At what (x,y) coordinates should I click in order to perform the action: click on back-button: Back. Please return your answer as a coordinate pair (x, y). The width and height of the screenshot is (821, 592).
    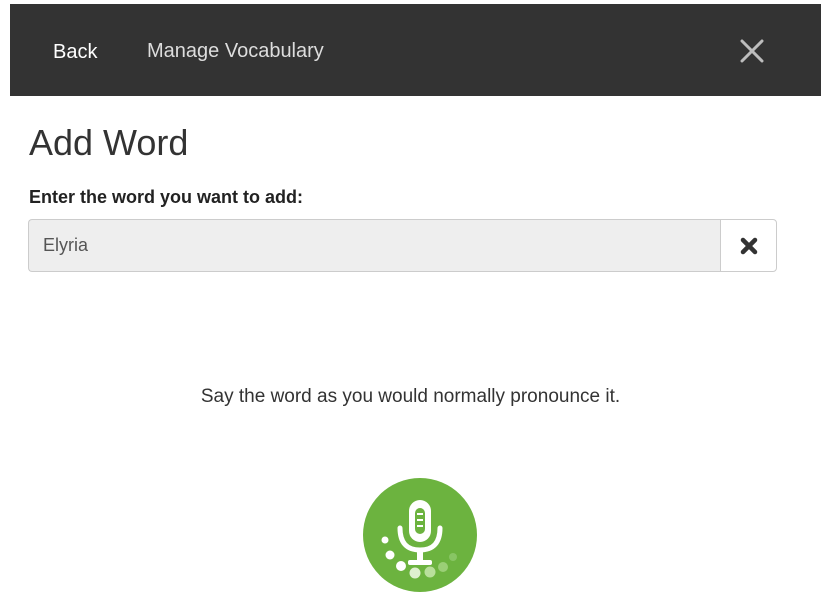
    Looking at the image, I should click on (75, 52).